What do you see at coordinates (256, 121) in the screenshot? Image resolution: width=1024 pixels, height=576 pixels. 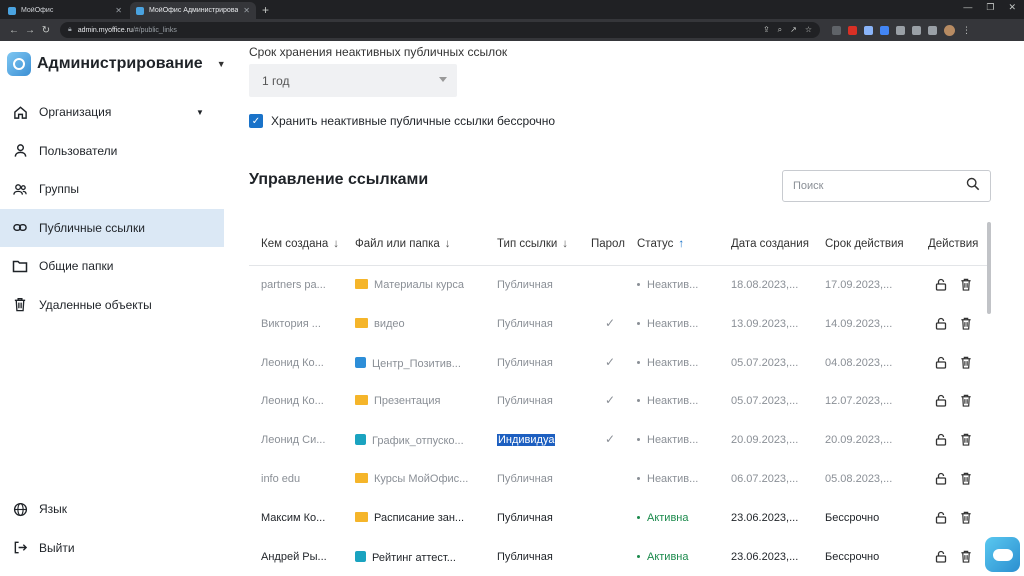 I see `keep-forever-checkbox: ✓` at bounding box center [256, 121].